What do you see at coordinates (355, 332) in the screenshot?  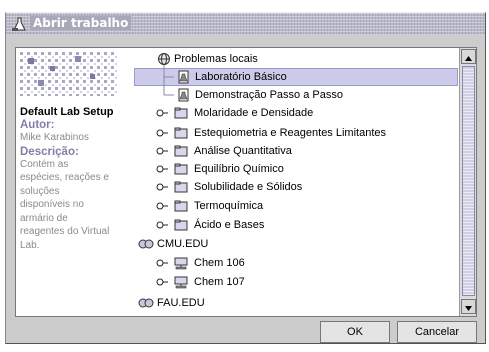 I see `ok-button: OK` at bounding box center [355, 332].